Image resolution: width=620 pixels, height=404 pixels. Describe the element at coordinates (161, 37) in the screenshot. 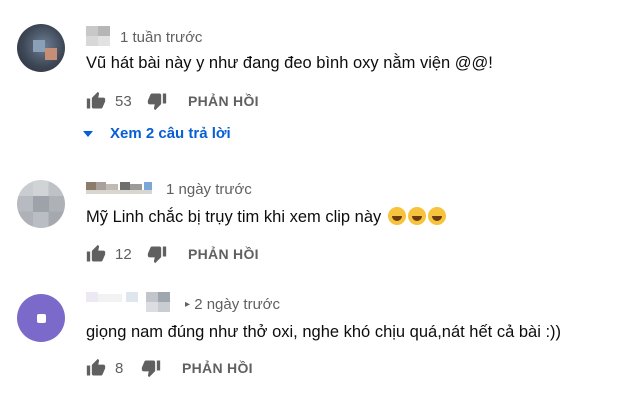

I see `comment-time: 1 tuần trước` at that location.